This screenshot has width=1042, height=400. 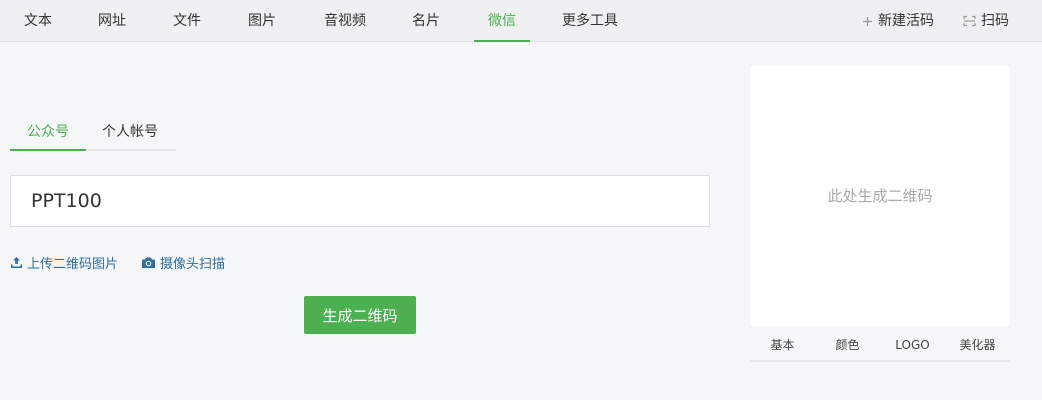 I want to click on nav-tab-file: 文件, so click(x=187, y=21).